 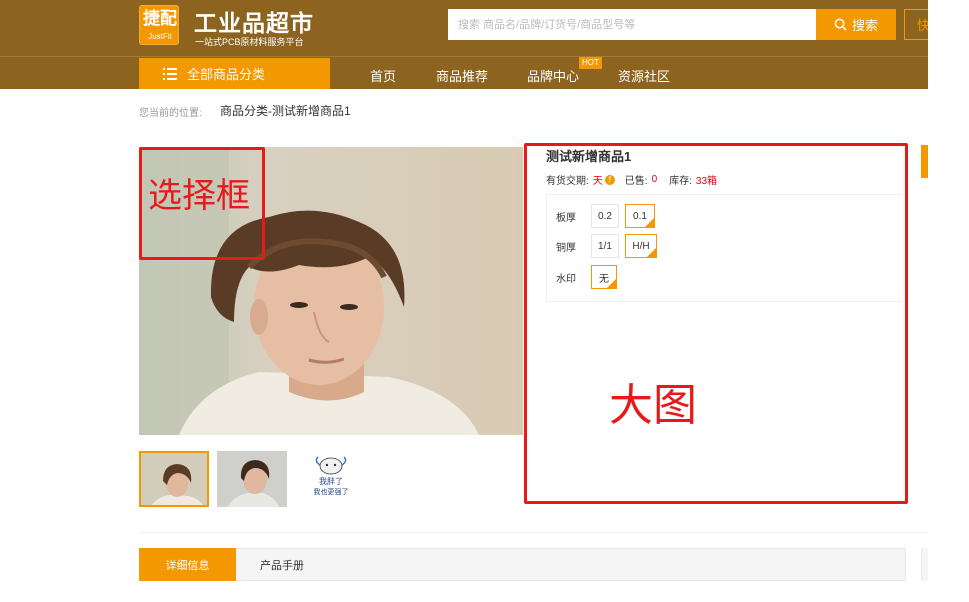 I want to click on meme-line-1: 我胖了, so click(x=331, y=481).